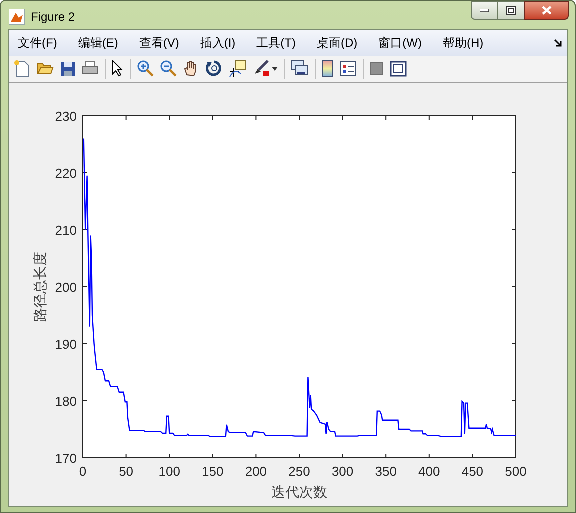 Image resolution: width=576 pixels, height=513 pixels. Describe the element at coordinates (66, 173) in the screenshot. I see `y-tick-label: 220` at that location.